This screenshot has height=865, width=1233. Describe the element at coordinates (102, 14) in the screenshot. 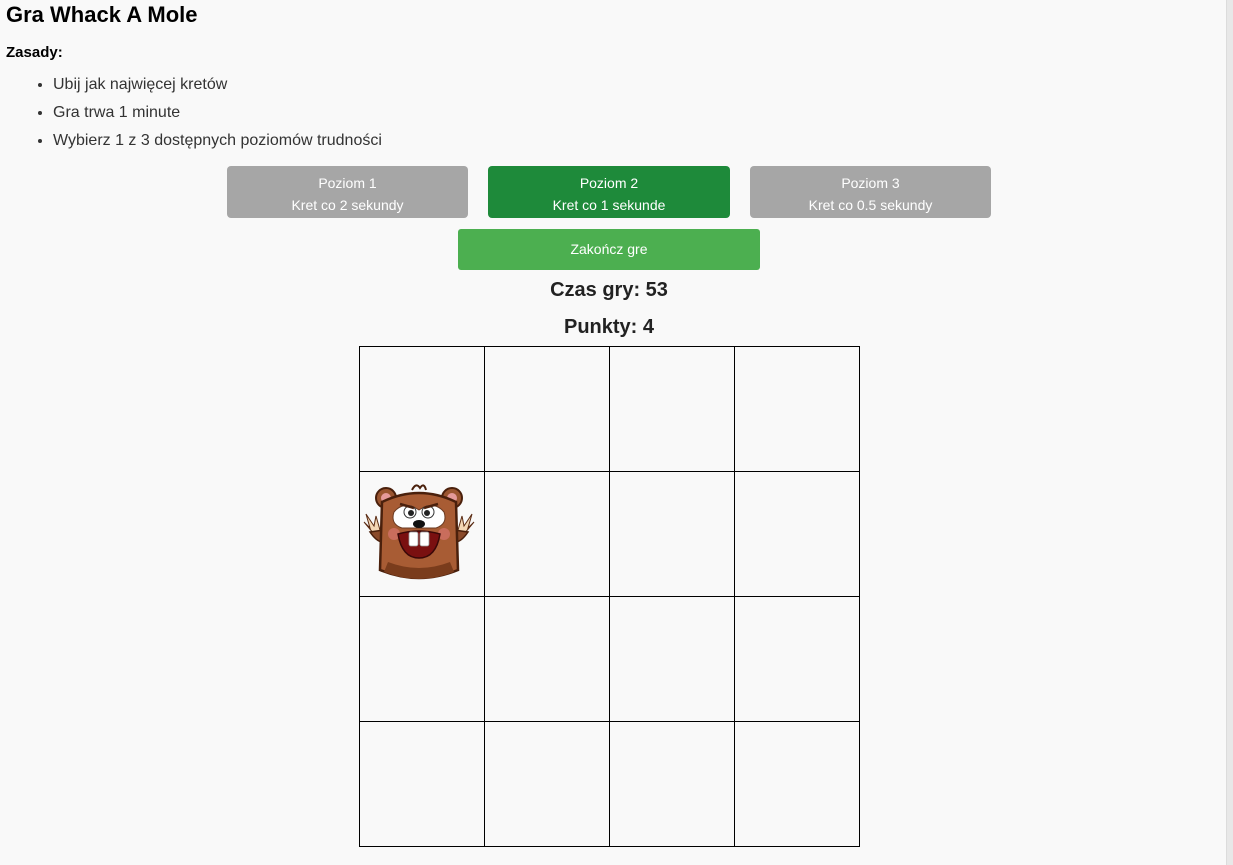

I see `page-title: Gra Whack A Mole` at that location.